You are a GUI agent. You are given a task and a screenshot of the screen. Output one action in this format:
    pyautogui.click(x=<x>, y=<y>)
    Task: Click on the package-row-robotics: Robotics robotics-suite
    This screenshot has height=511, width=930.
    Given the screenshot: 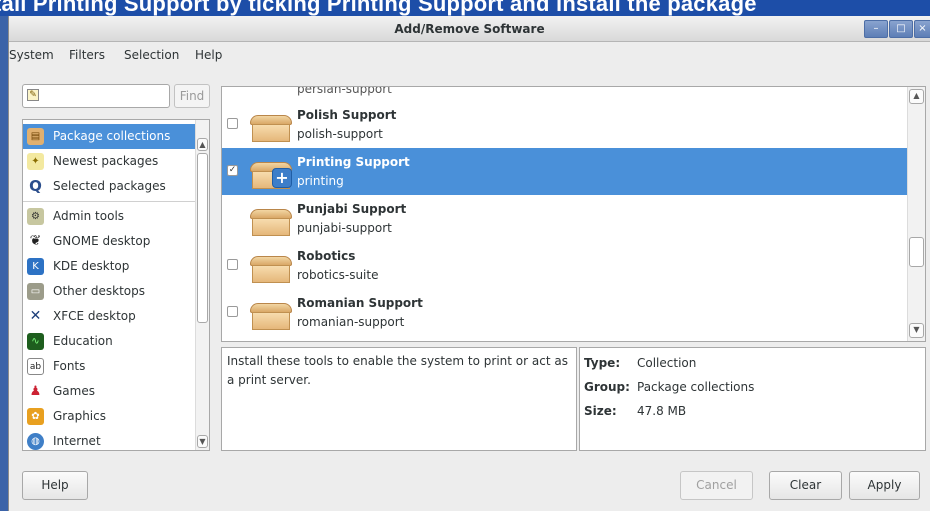 What is the action you would take?
    pyautogui.click(x=565, y=265)
    